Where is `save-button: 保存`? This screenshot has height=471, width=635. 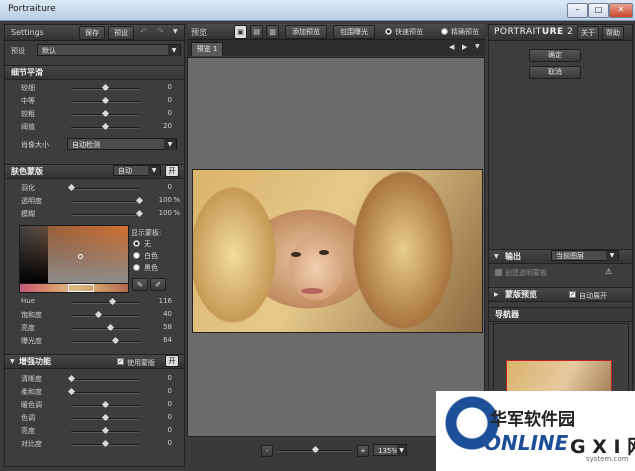 save-button: 保存 is located at coordinates (92, 33).